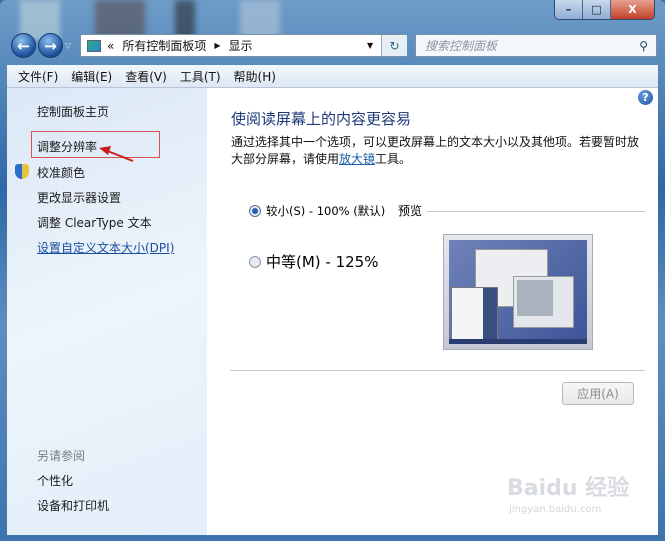 The height and width of the screenshot is (541, 665). Describe the element at coordinates (461, 46) in the screenshot. I see `search-placeholder: 搜索控制面板` at that location.